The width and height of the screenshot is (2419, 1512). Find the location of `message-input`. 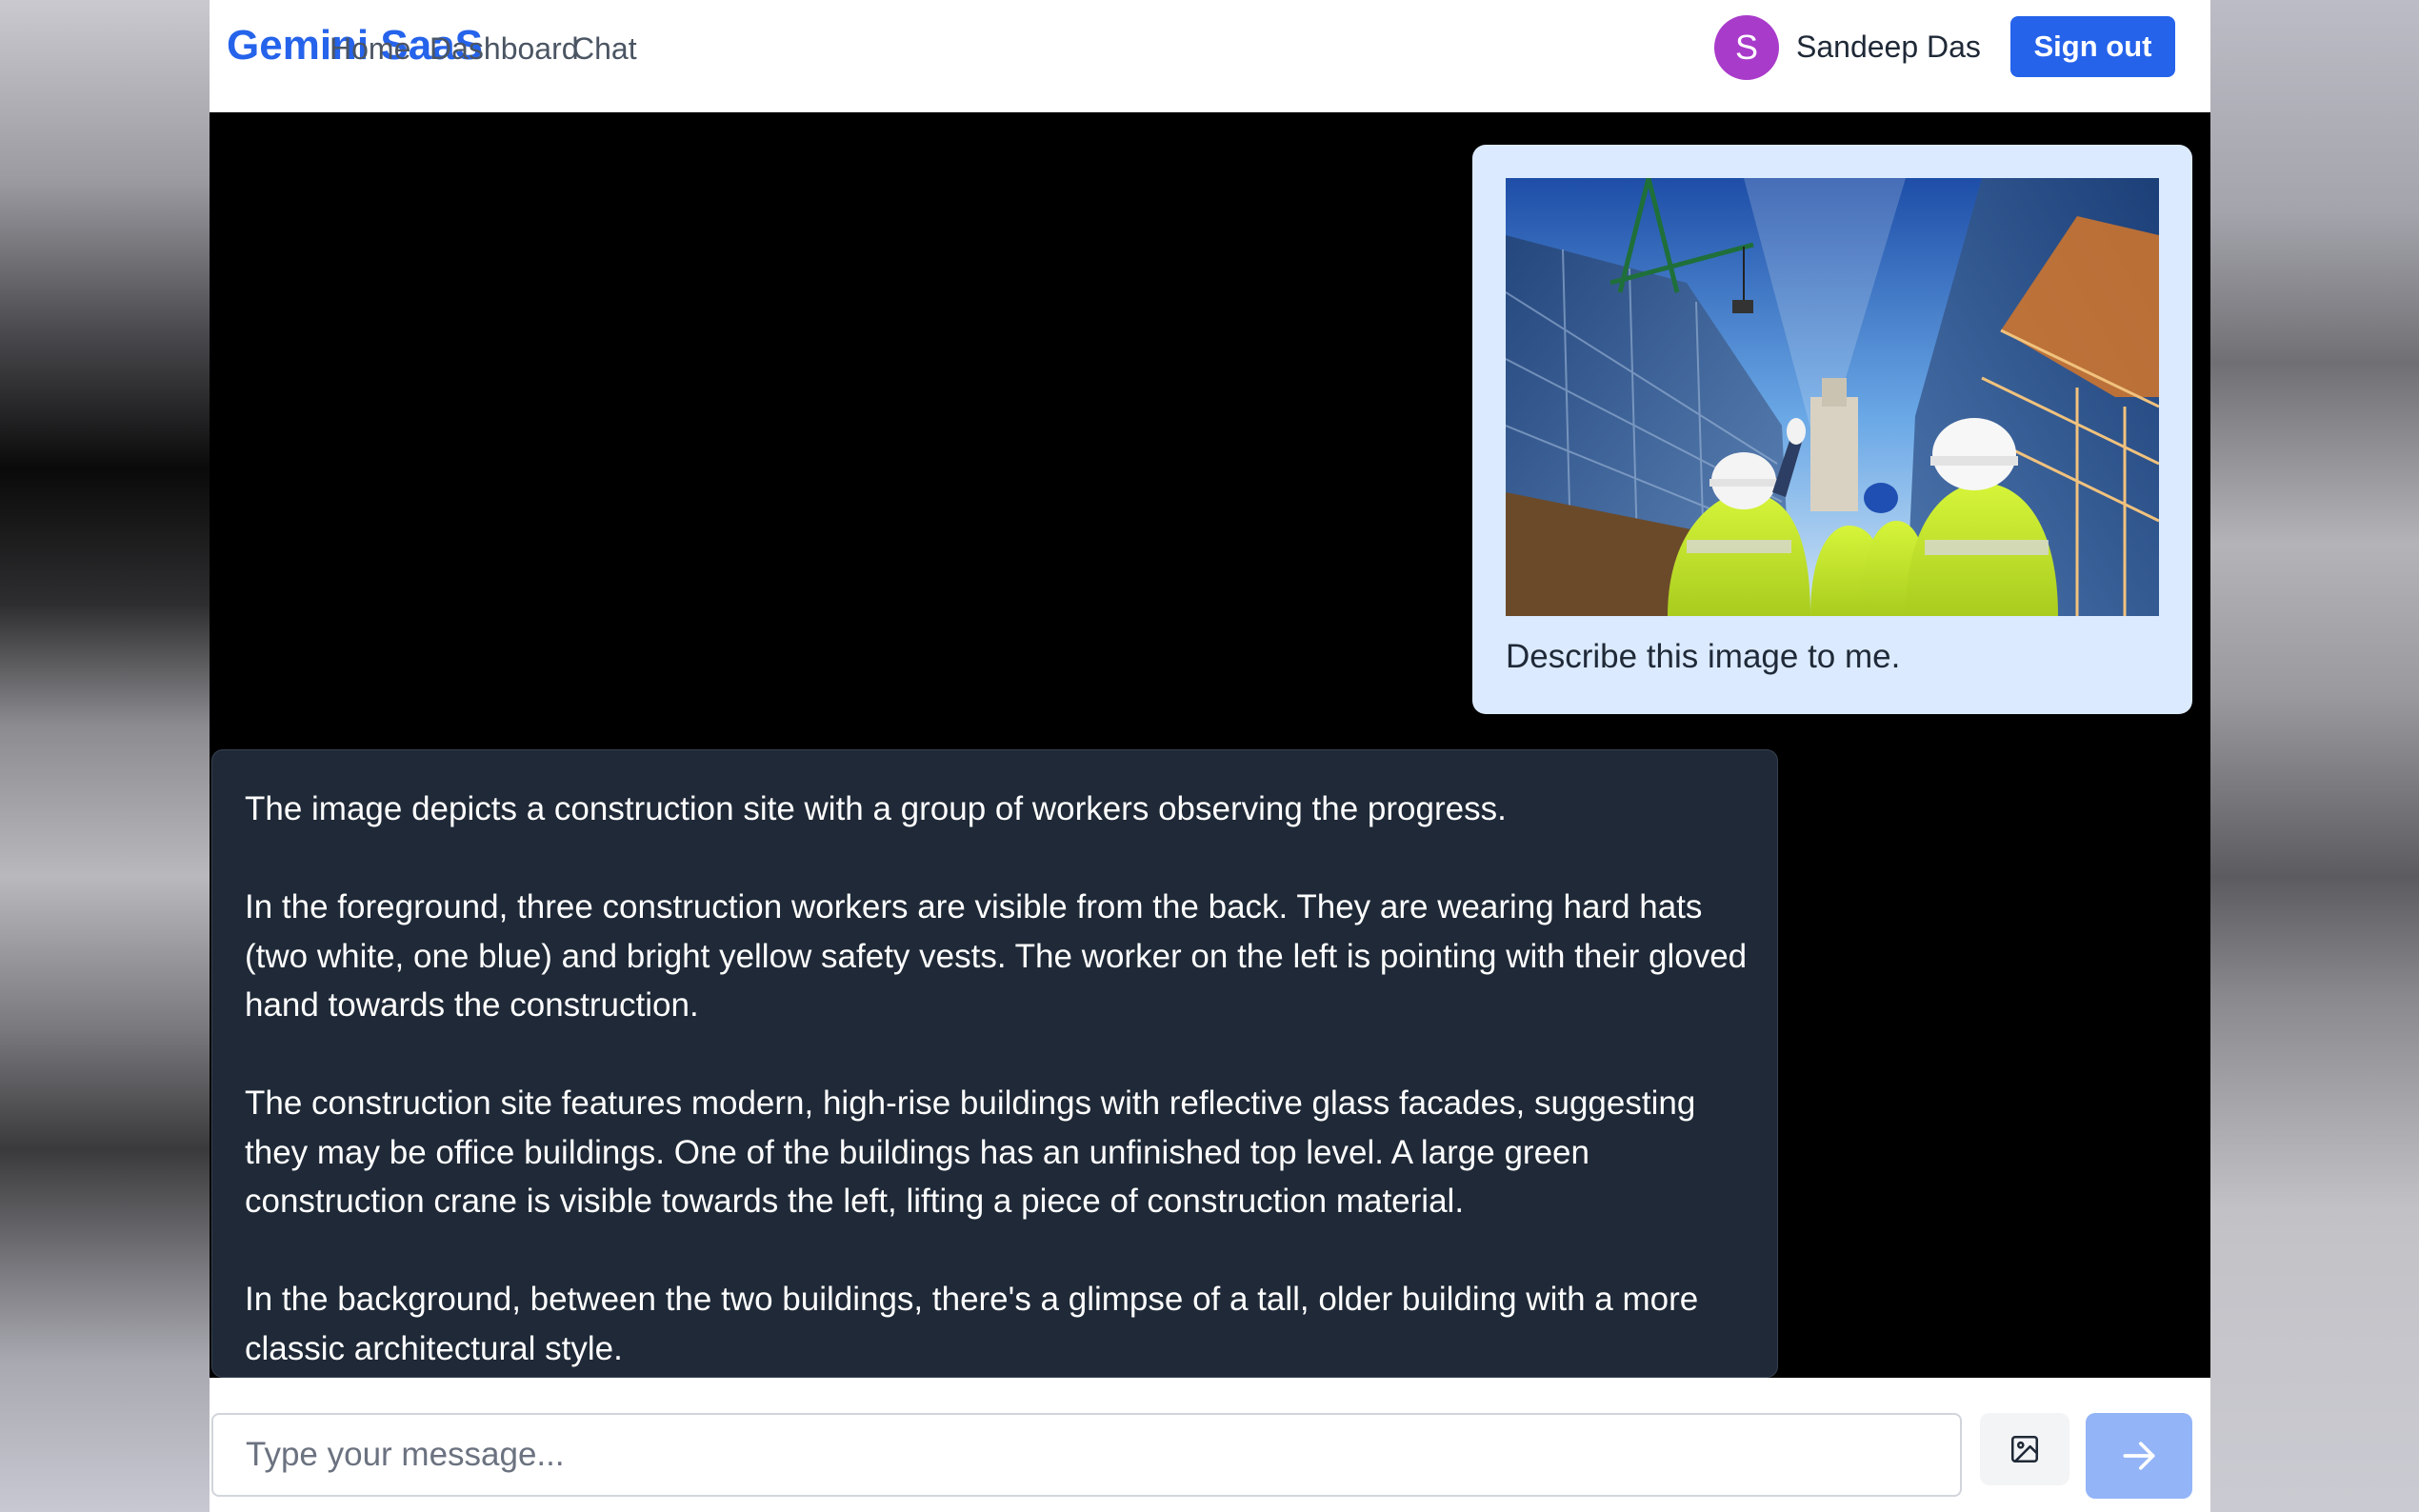

message-input is located at coordinates (1086, 1455).